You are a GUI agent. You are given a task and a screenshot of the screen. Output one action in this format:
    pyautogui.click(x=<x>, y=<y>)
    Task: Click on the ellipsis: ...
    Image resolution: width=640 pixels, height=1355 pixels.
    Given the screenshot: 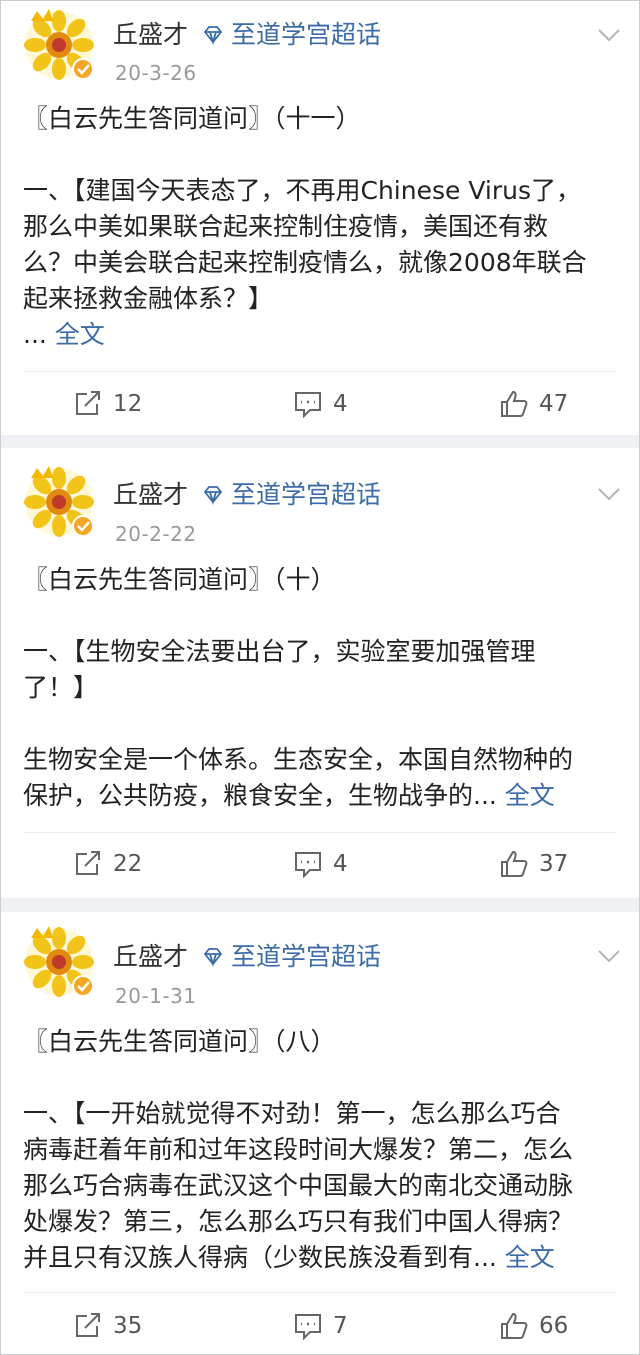 What is the action you would take?
    pyautogui.click(x=35, y=334)
    